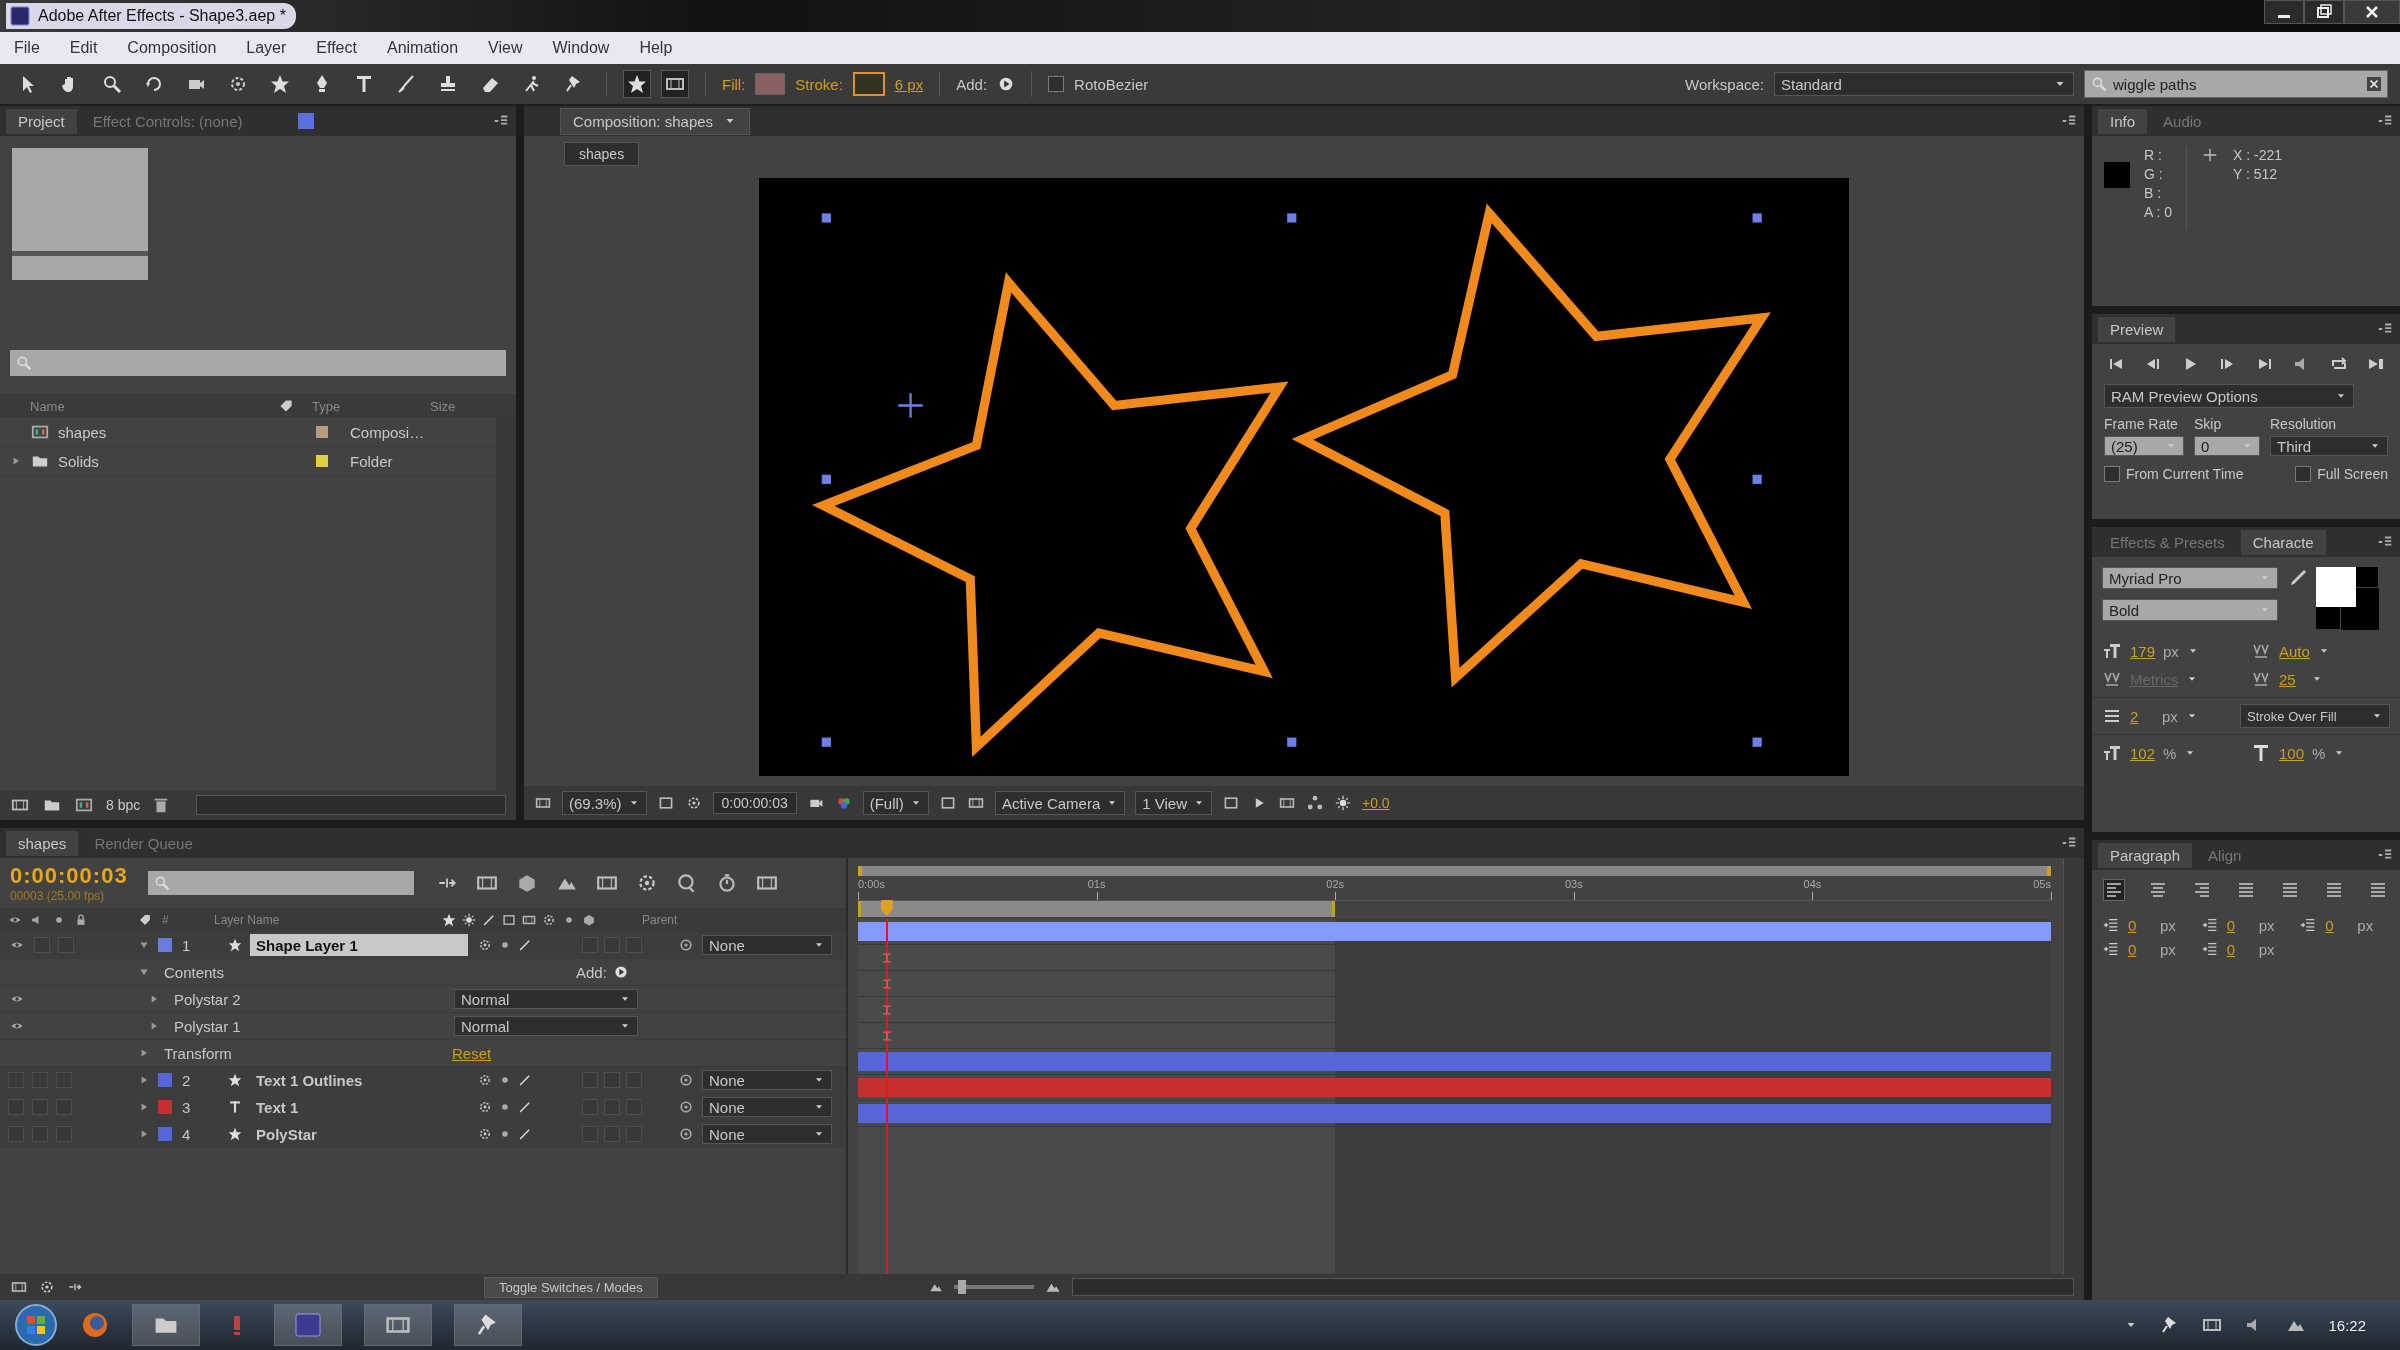 This screenshot has height=1350, width=2400. Describe the element at coordinates (819, 84) in the screenshot. I see `stroke-label: Stroke:` at that location.